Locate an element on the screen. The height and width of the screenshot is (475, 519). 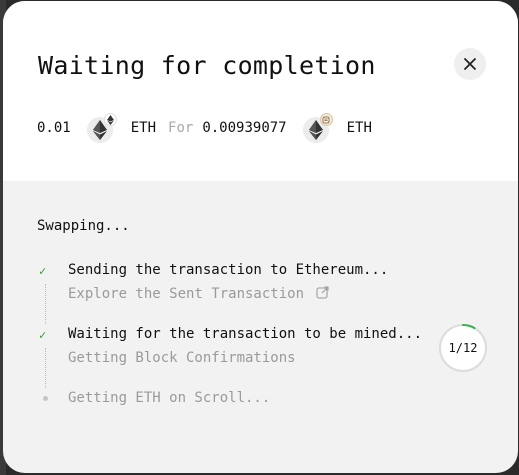
from-token-icon is located at coordinates (101, 128).